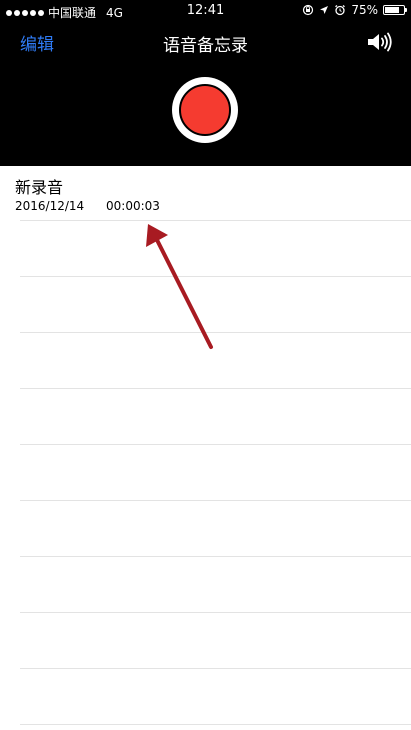 The width and height of the screenshot is (411, 730). I want to click on status-right: 75%, so click(354, 10).